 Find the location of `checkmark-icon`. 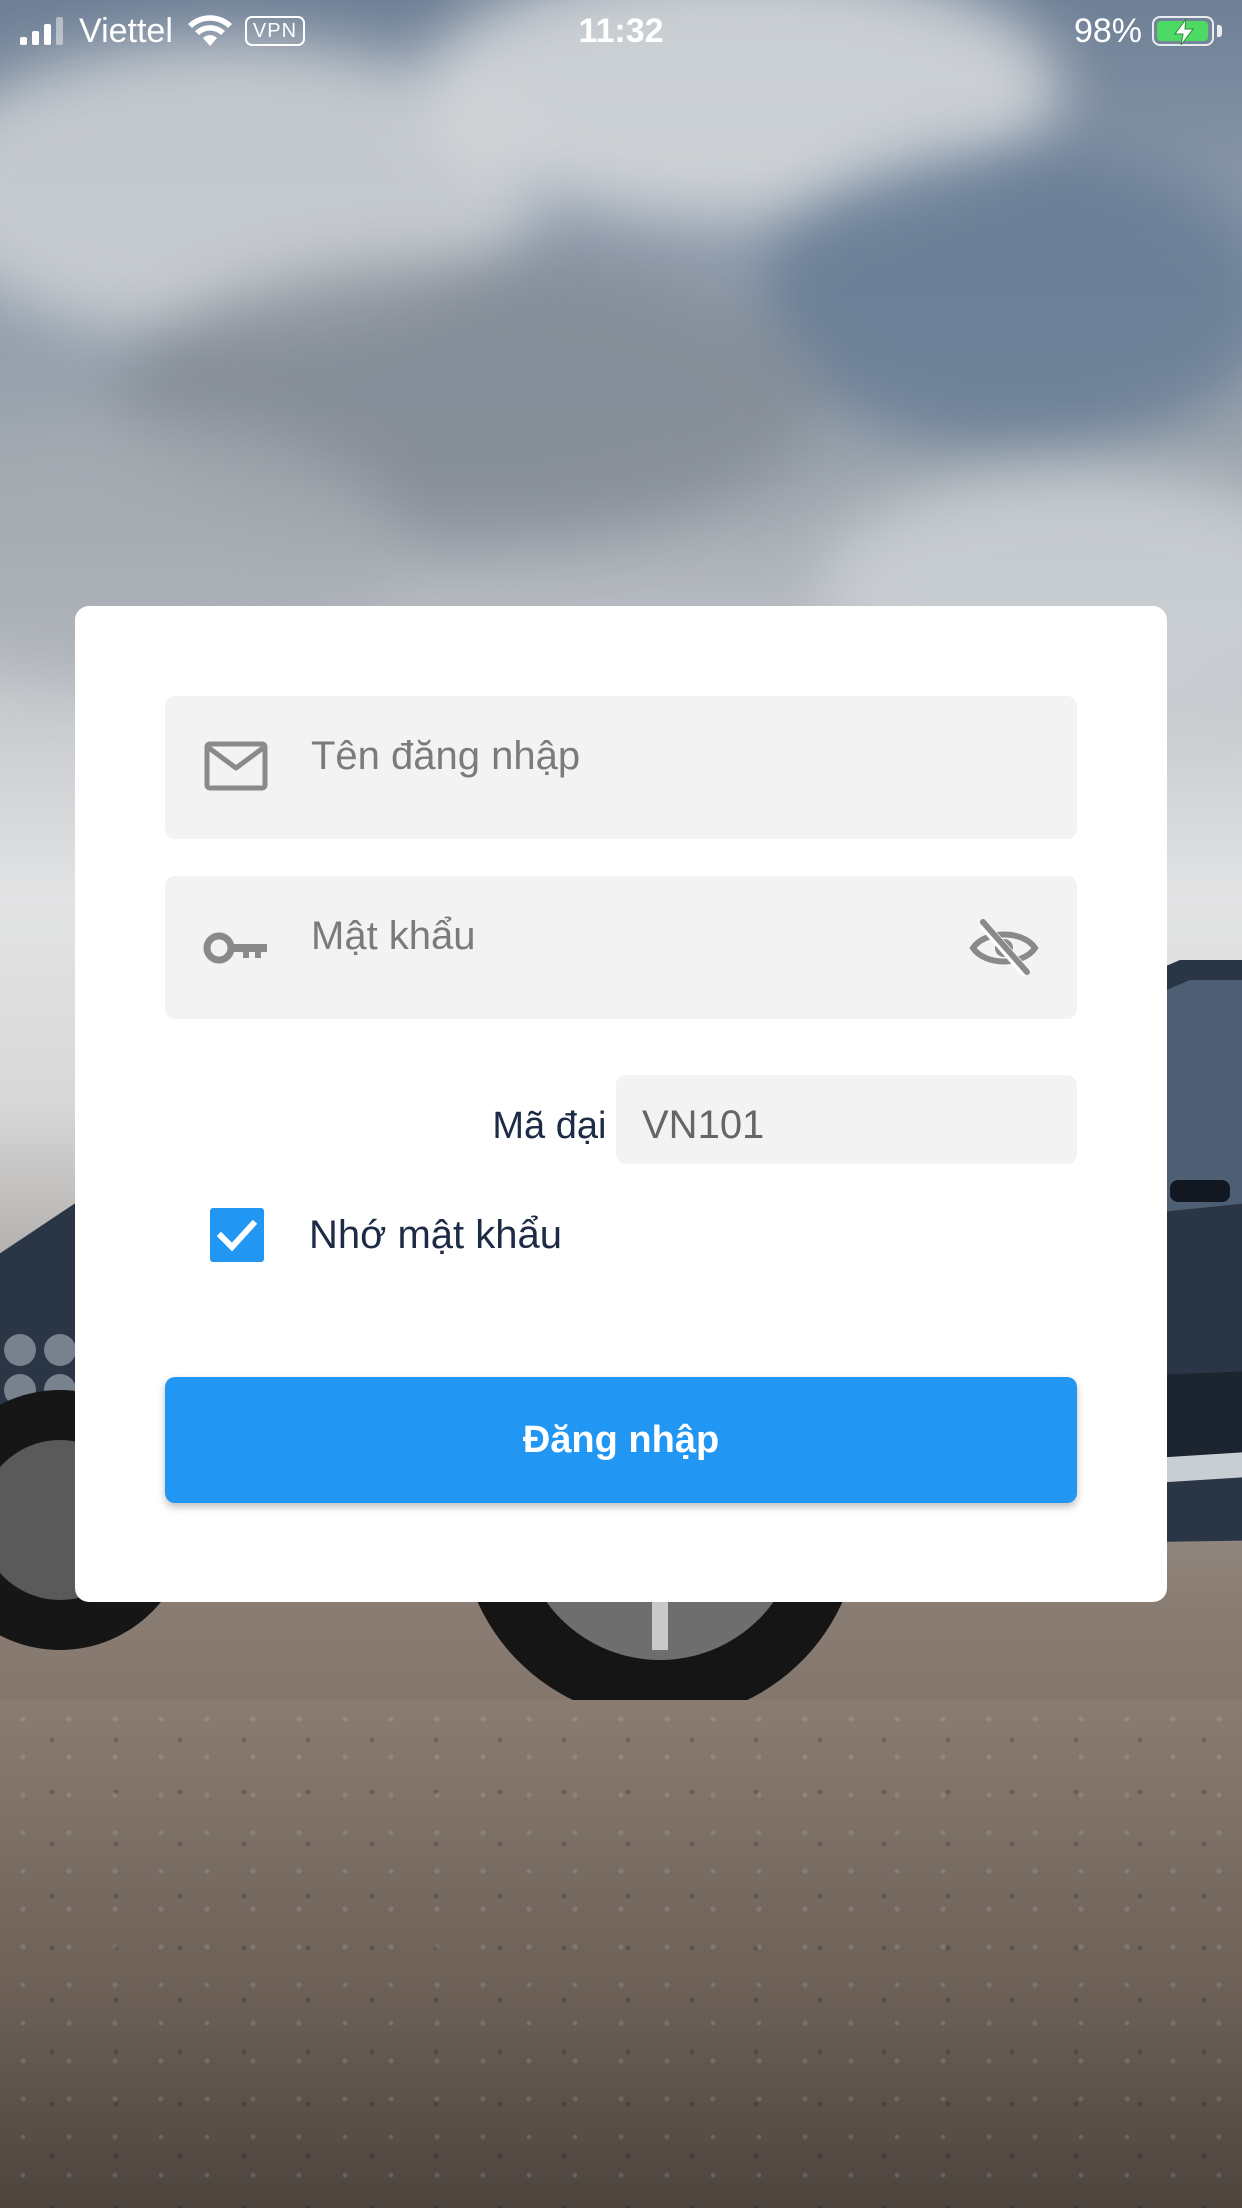

checkmark-icon is located at coordinates (237, 1235).